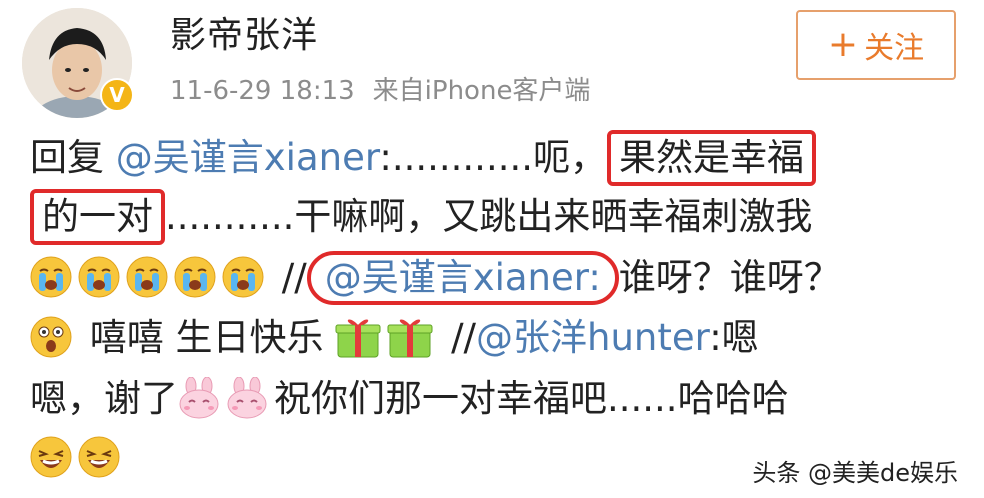  What do you see at coordinates (97, 217) in the screenshot?
I see `highlighted-text: 的一对` at bounding box center [97, 217].